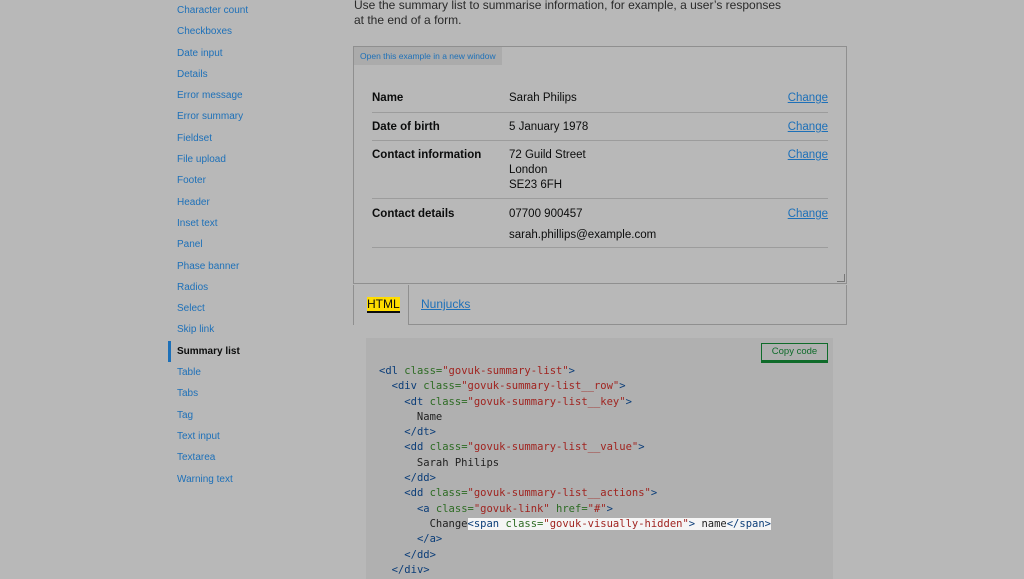 The height and width of the screenshot is (579, 1024). What do you see at coordinates (253, 266) in the screenshot?
I see `sidebar-item-phase-banner: Phase banner` at bounding box center [253, 266].